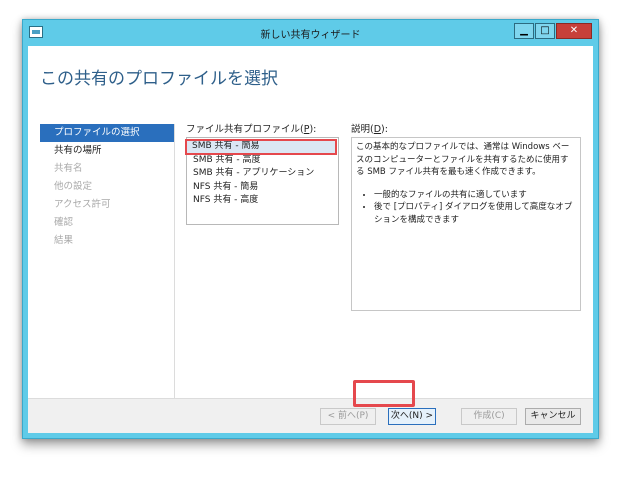 The width and height of the screenshot is (642, 481). What do you see at coordinates (310, 415) in the screenshot?
I see `wizard-footer: < 前へ(P) 次へ(N) > 作成(C) キャンセル` at bounding box center [310, 415].